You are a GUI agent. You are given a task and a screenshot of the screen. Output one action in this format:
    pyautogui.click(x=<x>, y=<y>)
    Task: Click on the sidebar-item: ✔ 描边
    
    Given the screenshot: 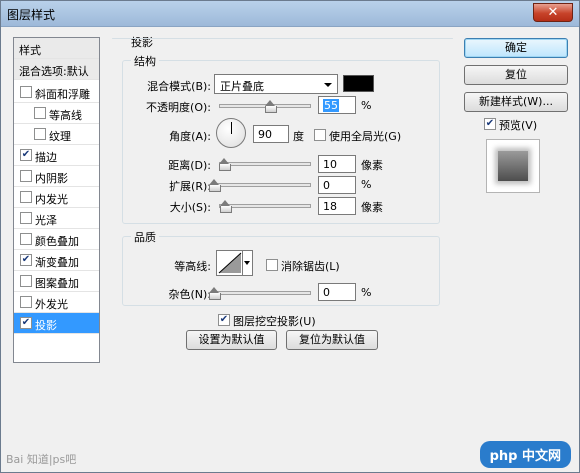 What is the action you would take?
    pyautogui.click(x=56, y=155)
    